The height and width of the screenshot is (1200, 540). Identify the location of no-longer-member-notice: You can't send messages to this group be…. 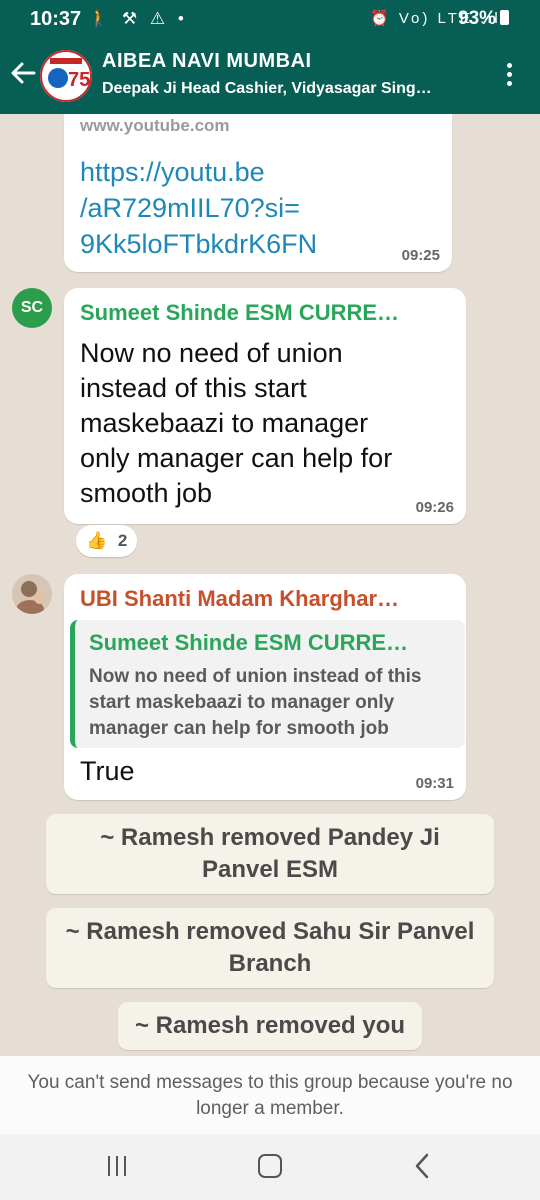
(270, 1095).